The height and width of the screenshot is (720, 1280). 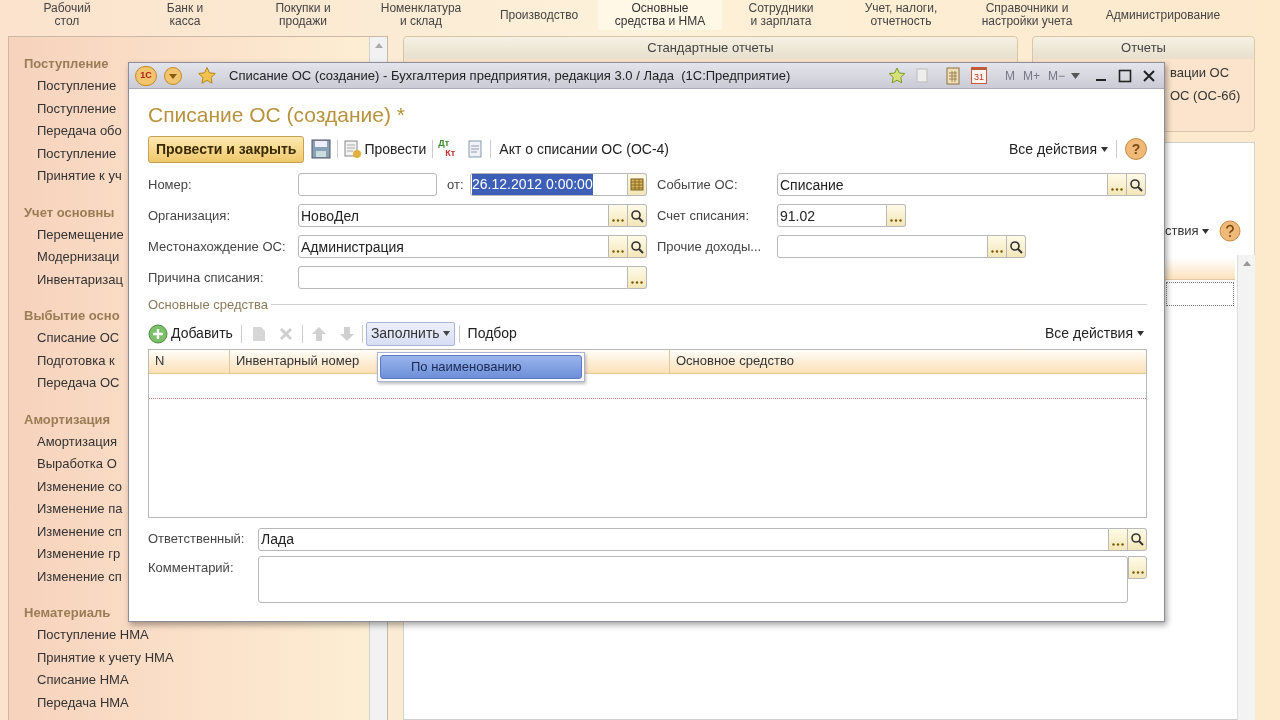 What do you see at coordinates (80, 279) in the screenshot?
I see `sidebar-link: Инвентаризац` at bounding box center [80, 279].